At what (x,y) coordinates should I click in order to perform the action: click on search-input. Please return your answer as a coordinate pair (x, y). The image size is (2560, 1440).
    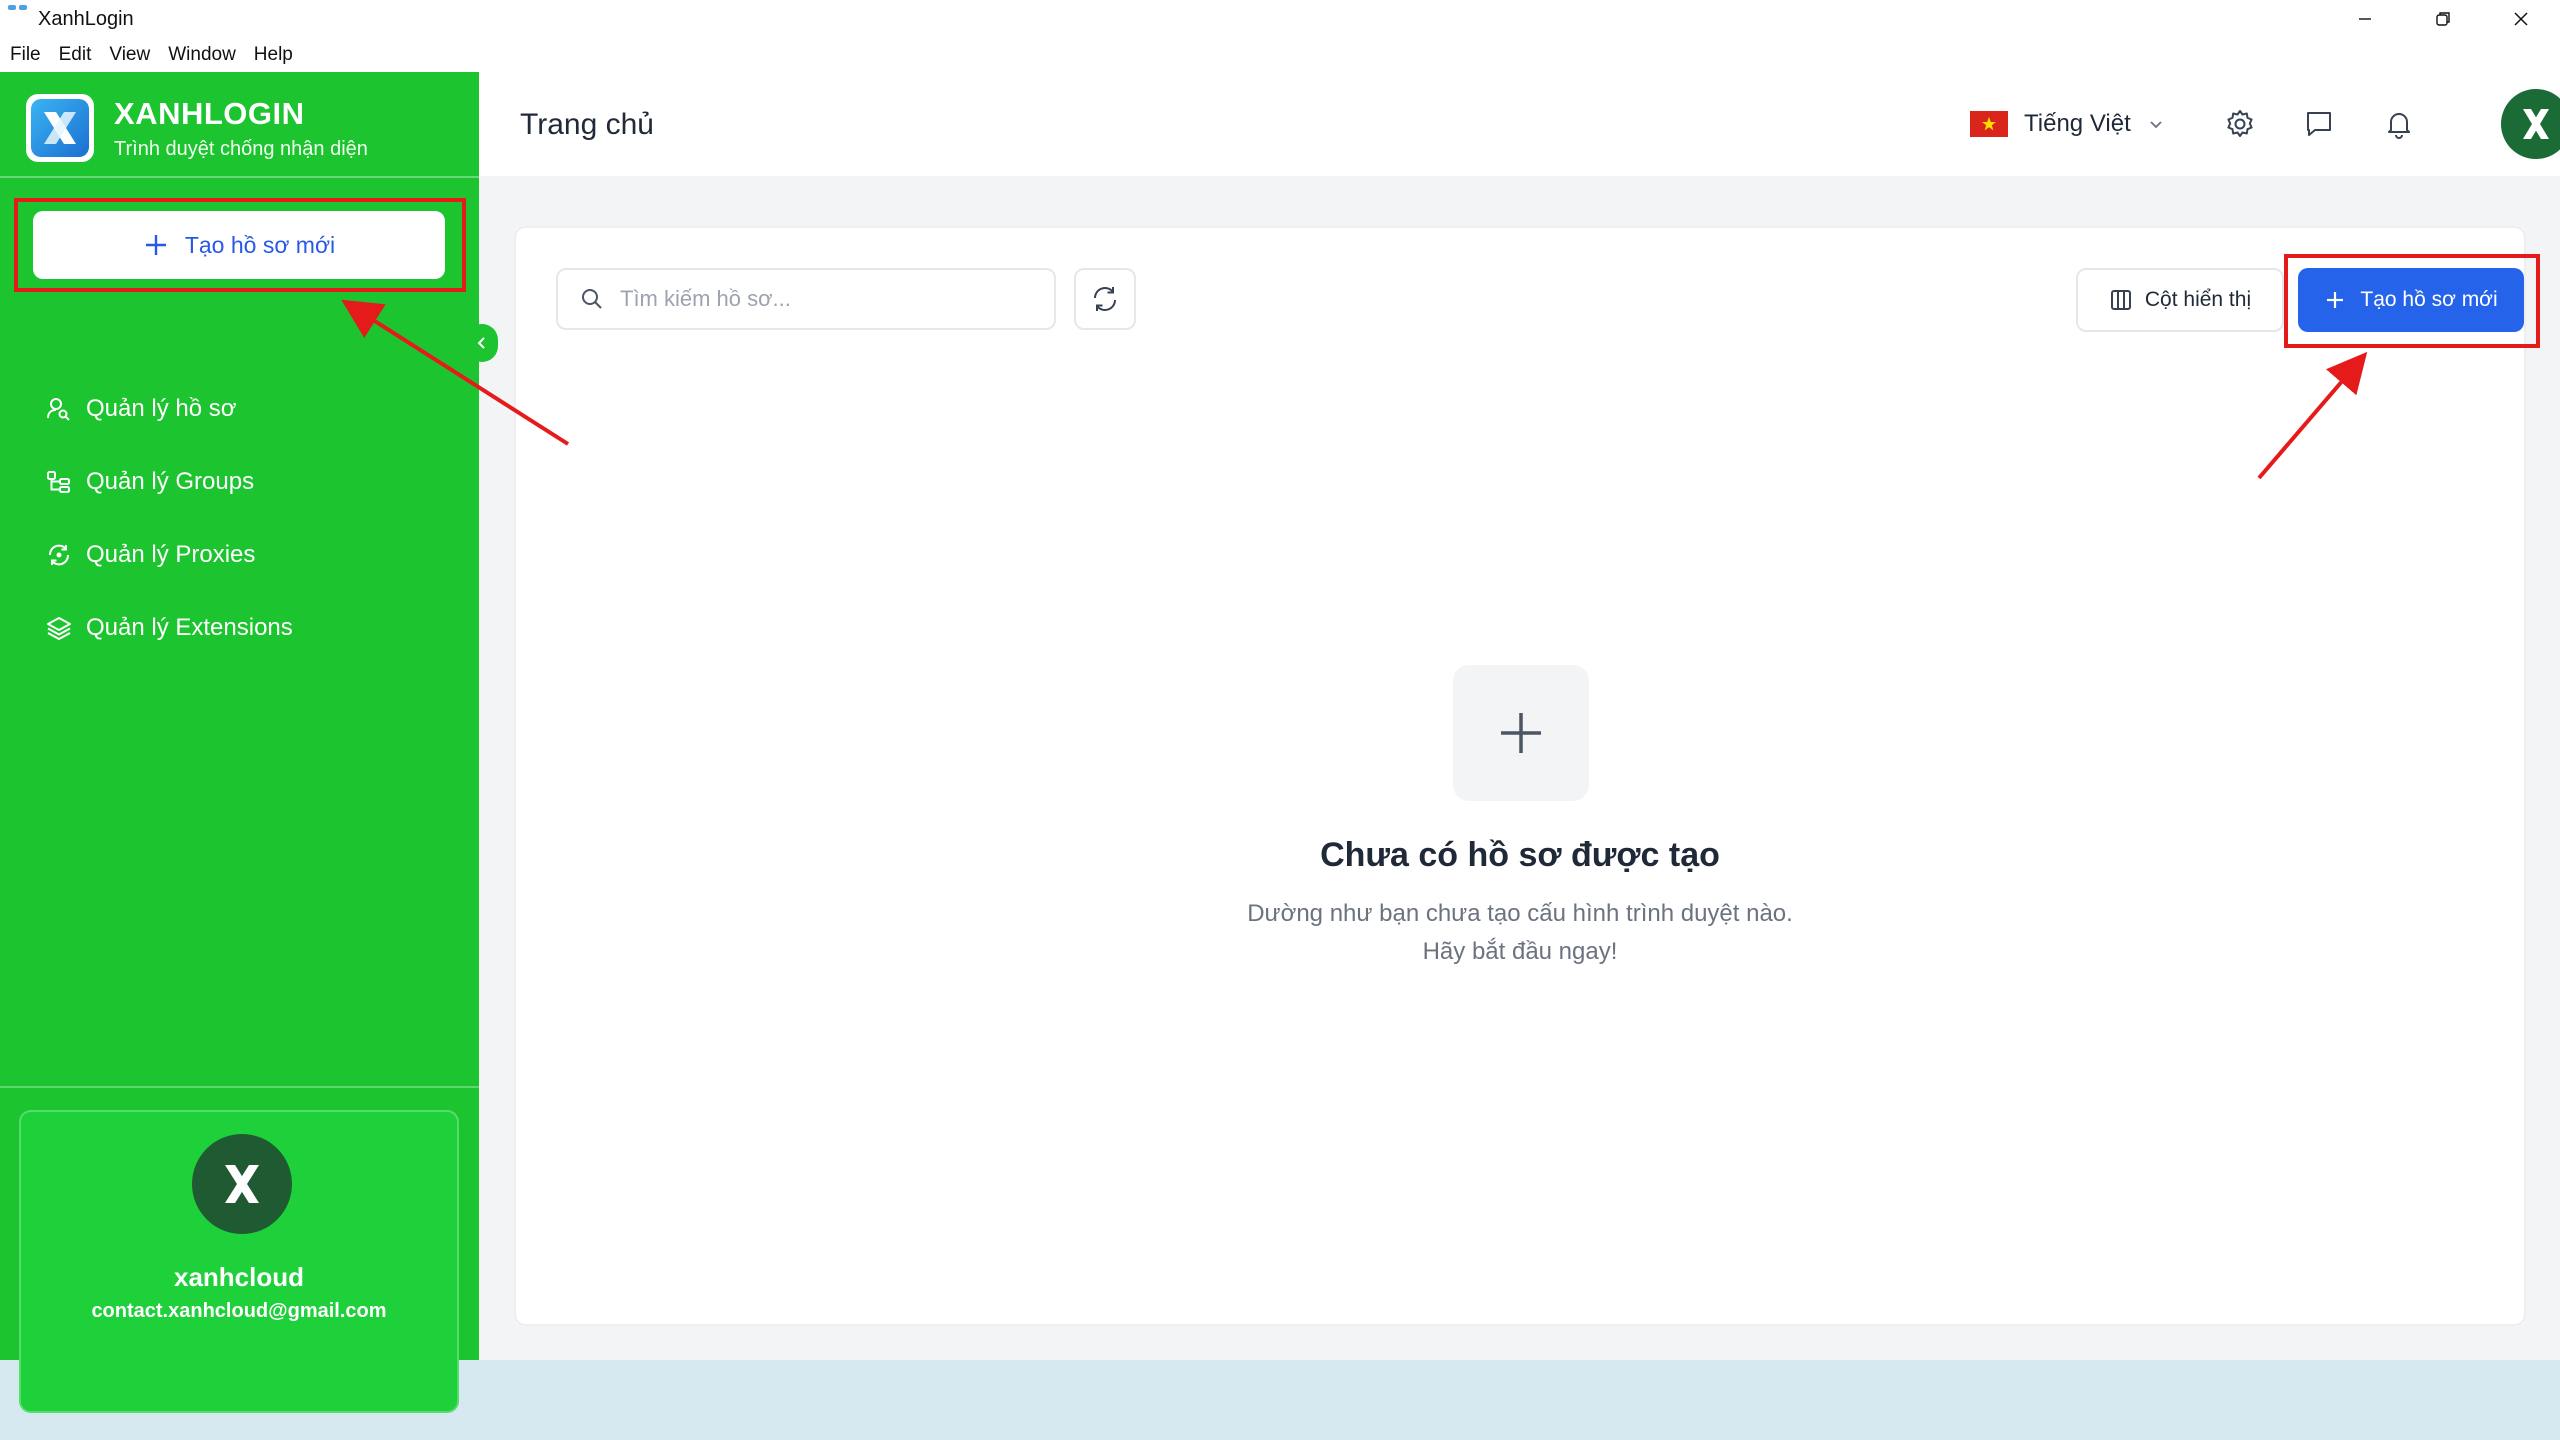
    Looking at the image, I should click on (820, 299).